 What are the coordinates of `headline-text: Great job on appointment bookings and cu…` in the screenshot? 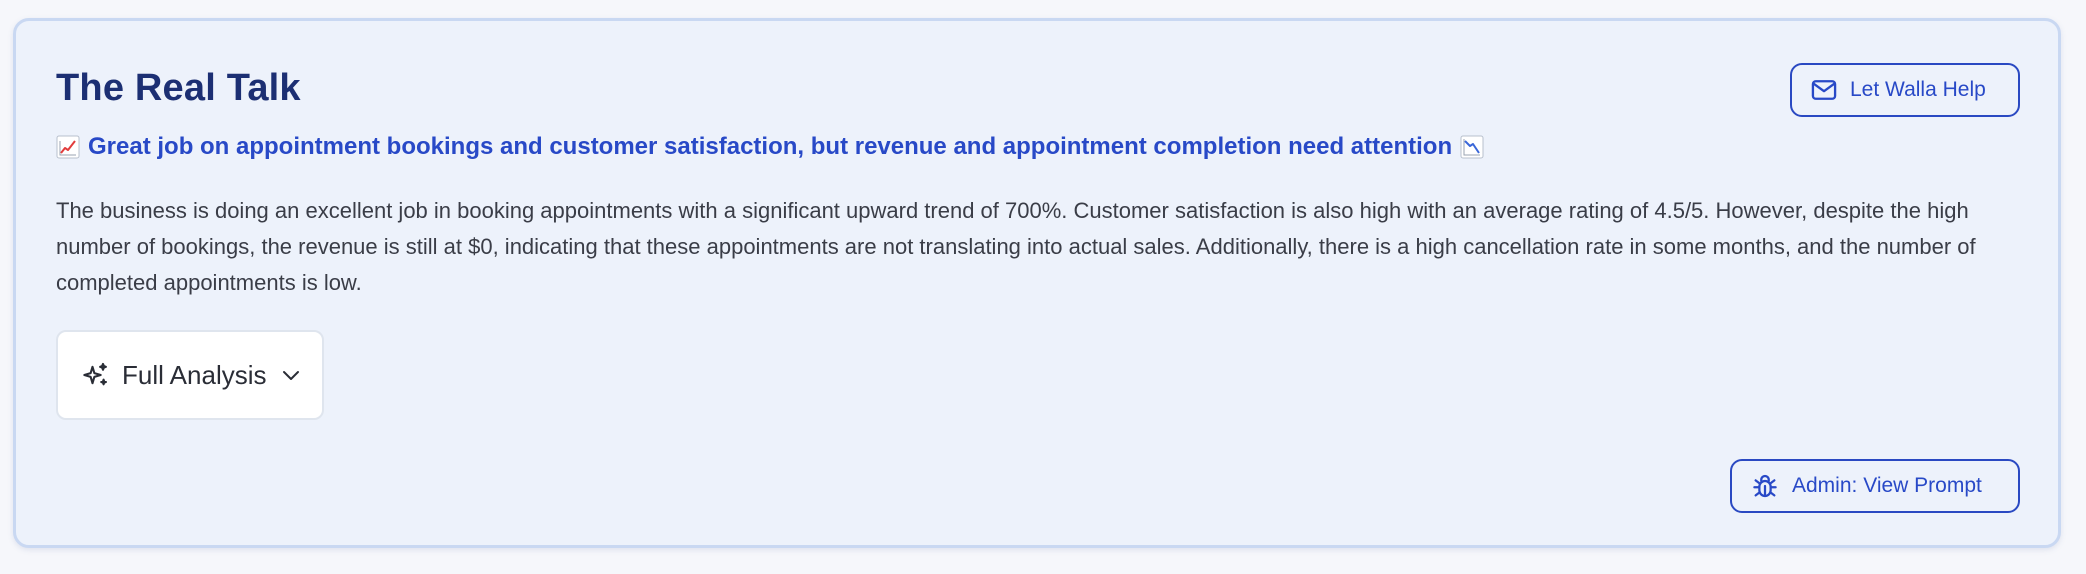 It's located at (770, 146).